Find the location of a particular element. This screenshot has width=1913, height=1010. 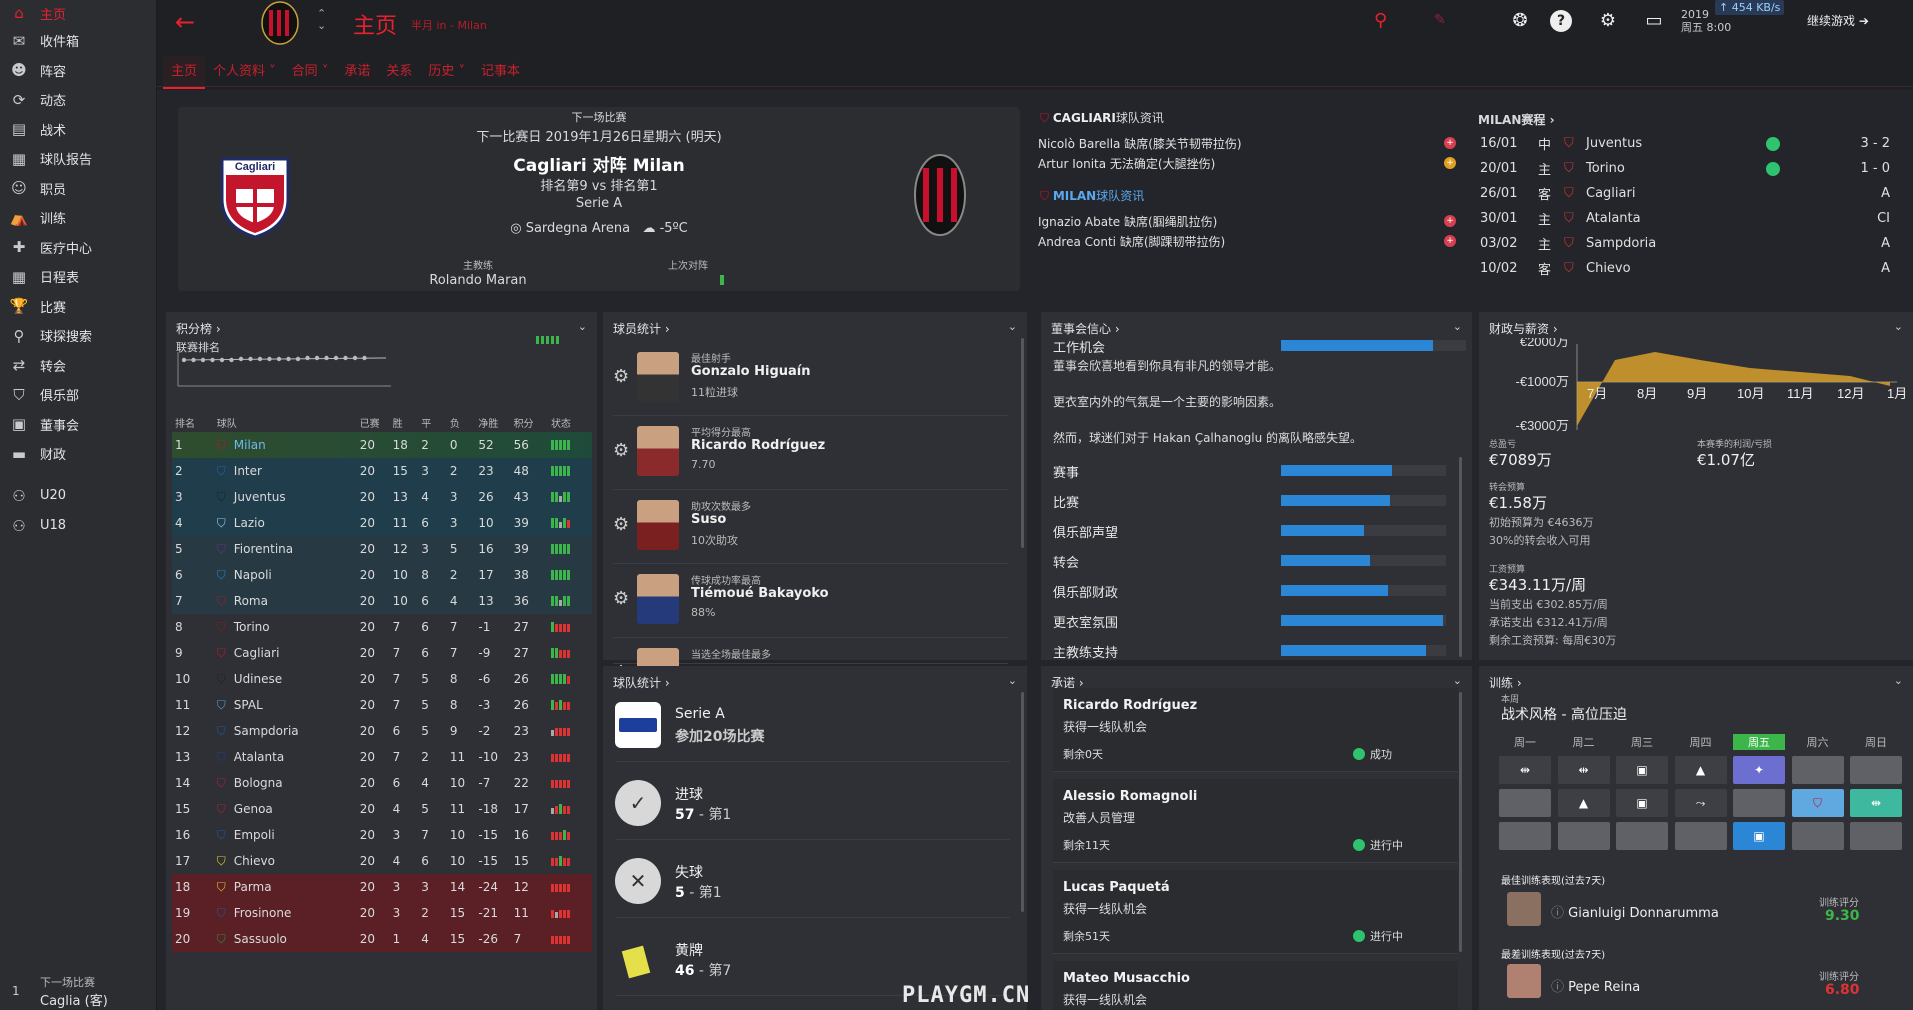

team-stat-row: ✓ 进球 57 - 第1 is located at coordinates (812, 803).